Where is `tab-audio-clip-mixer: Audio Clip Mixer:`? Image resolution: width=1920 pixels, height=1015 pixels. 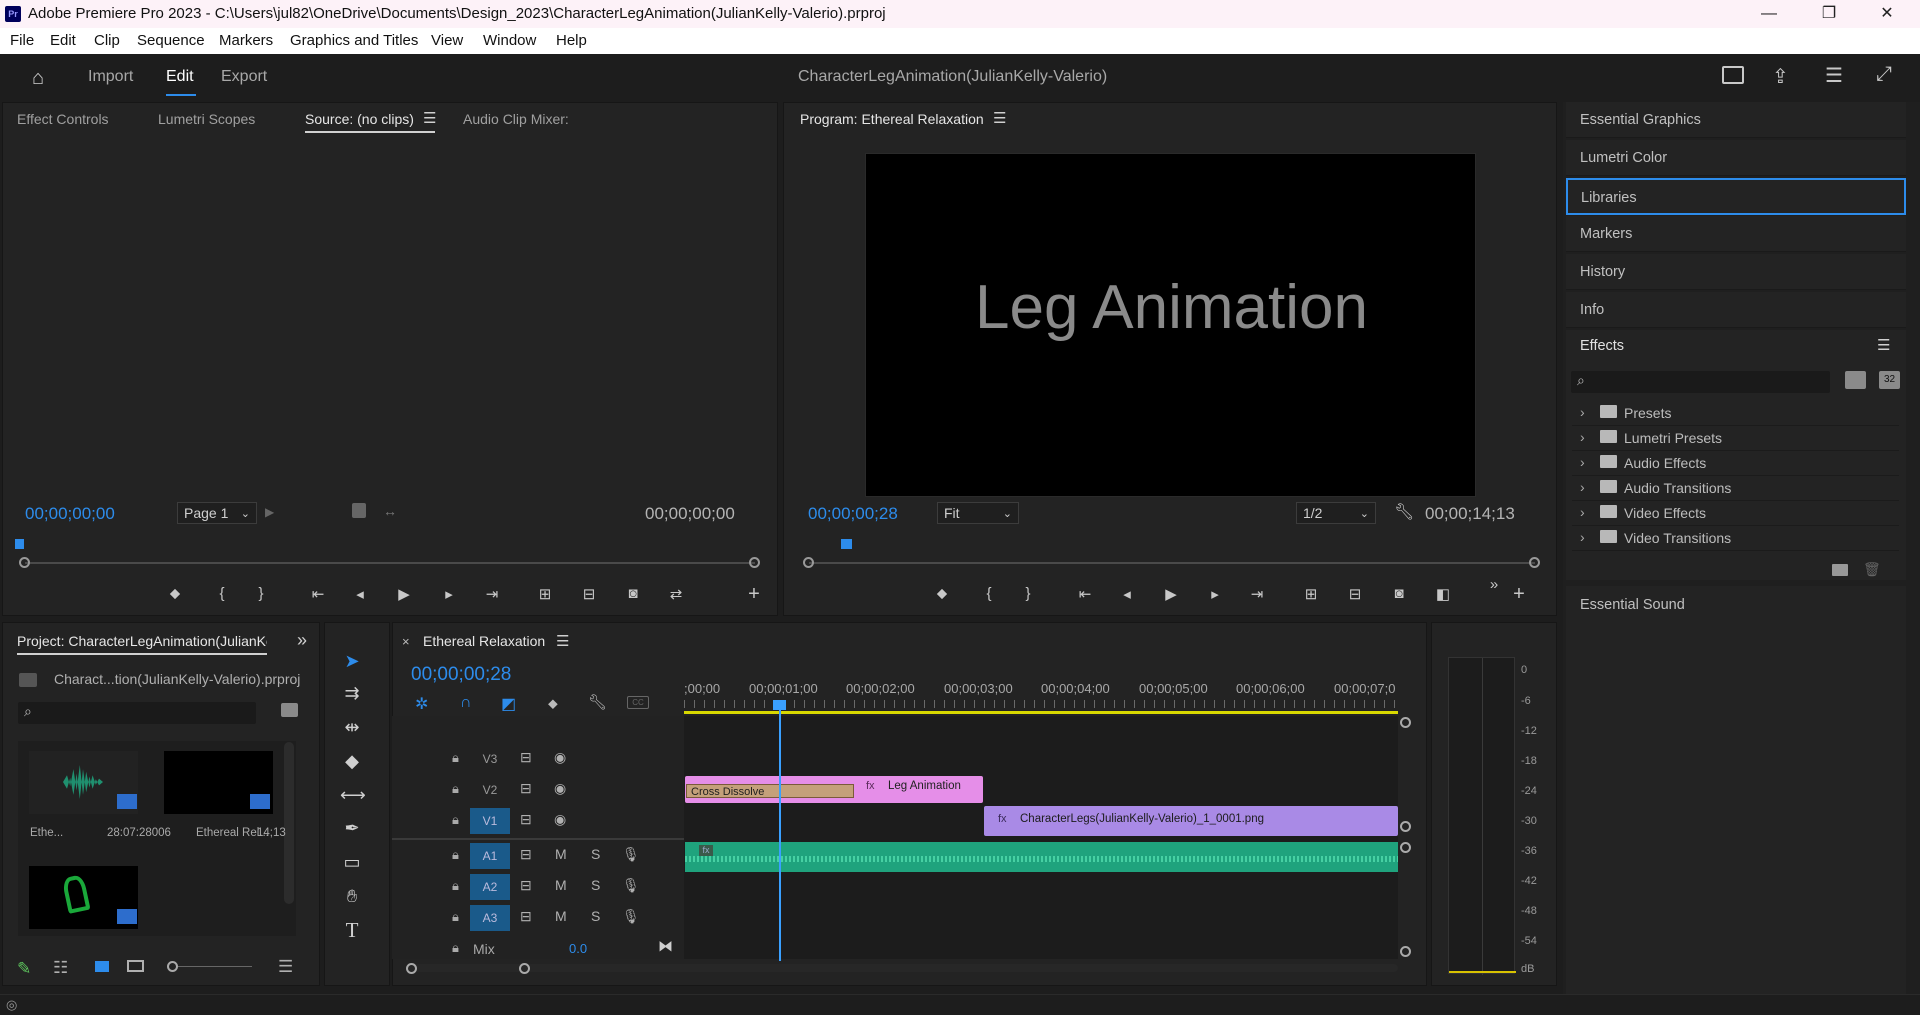
tab-audio-clip-mixer: Audio Clip Mixer: is located at coordinates (516, 119).